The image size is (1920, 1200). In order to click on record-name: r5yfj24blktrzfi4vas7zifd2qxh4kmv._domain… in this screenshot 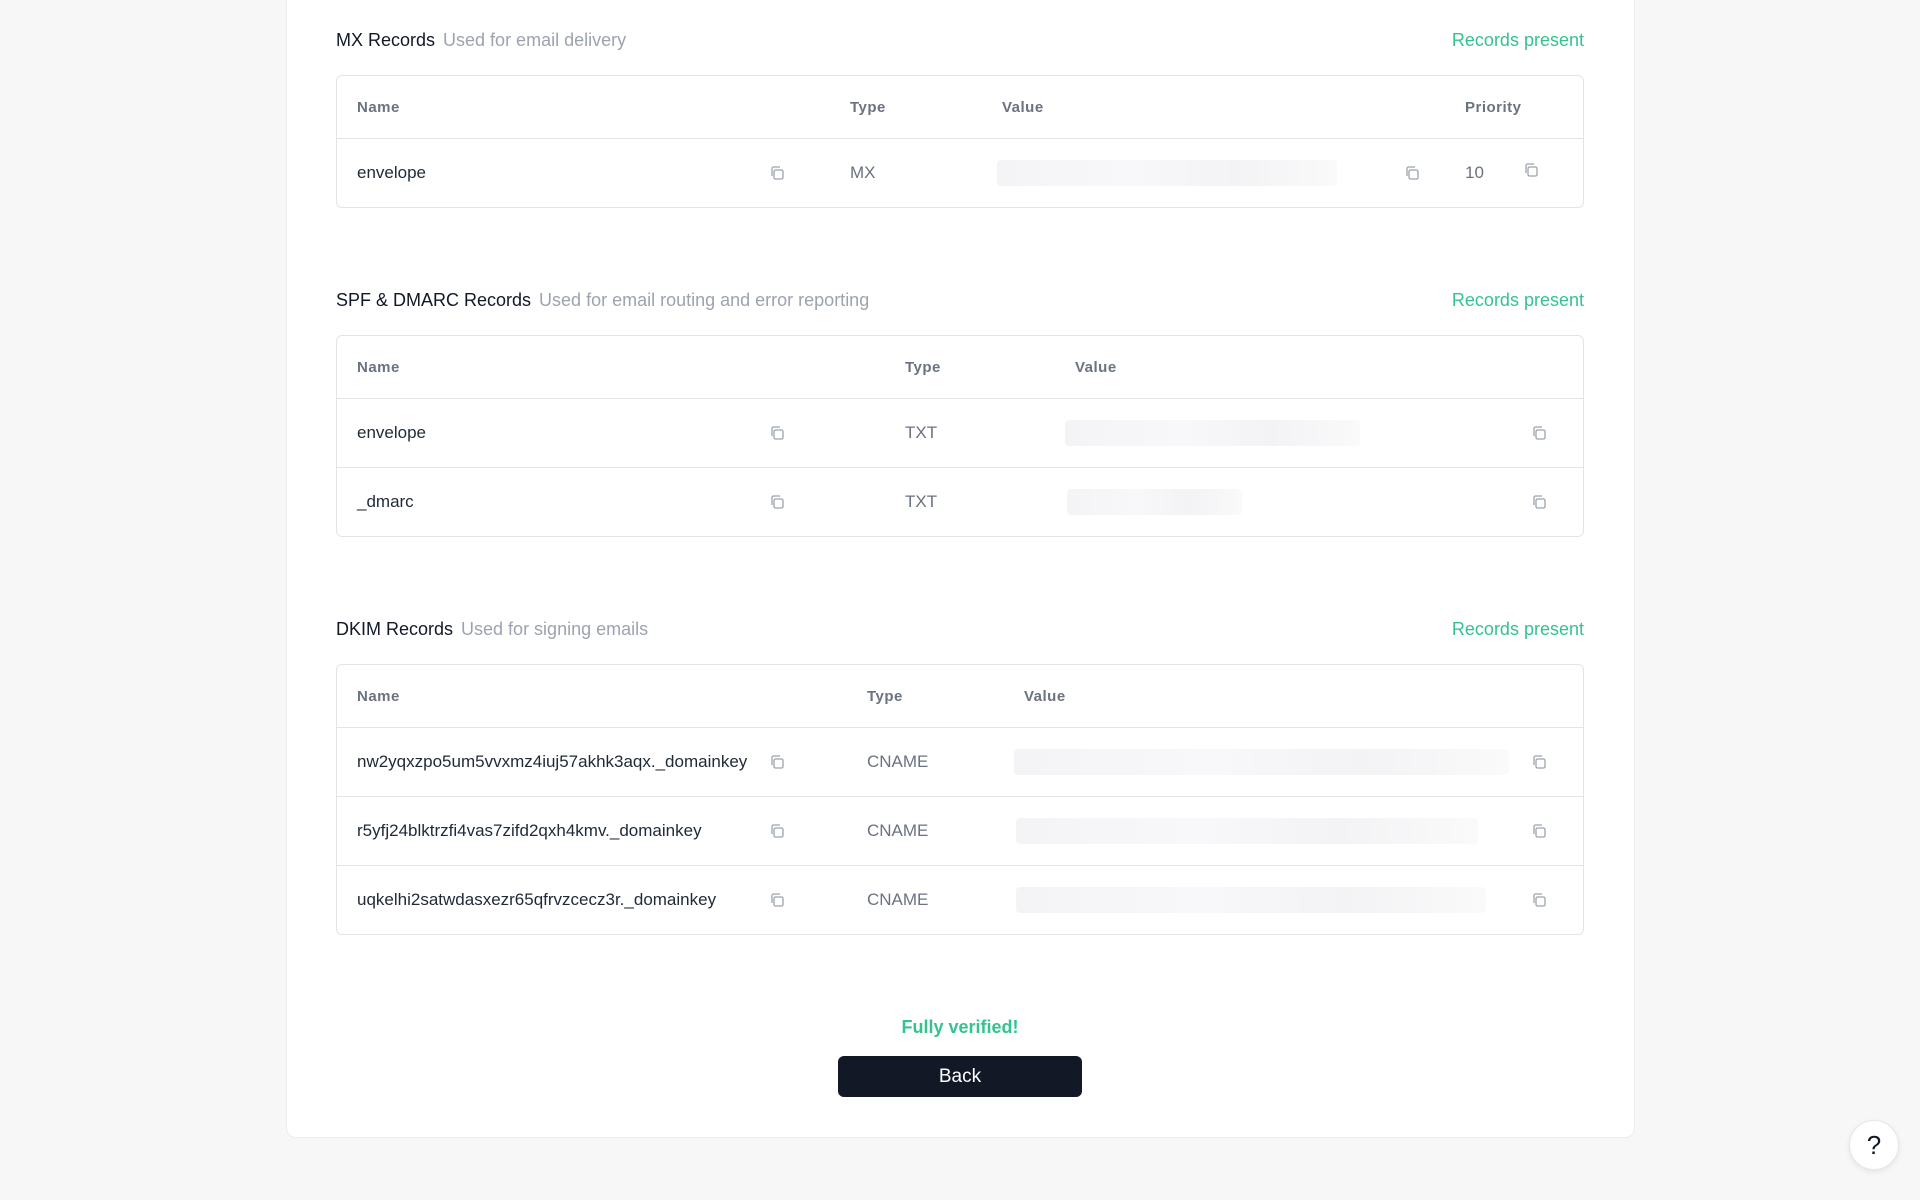, I will do `click(529, 830)`.